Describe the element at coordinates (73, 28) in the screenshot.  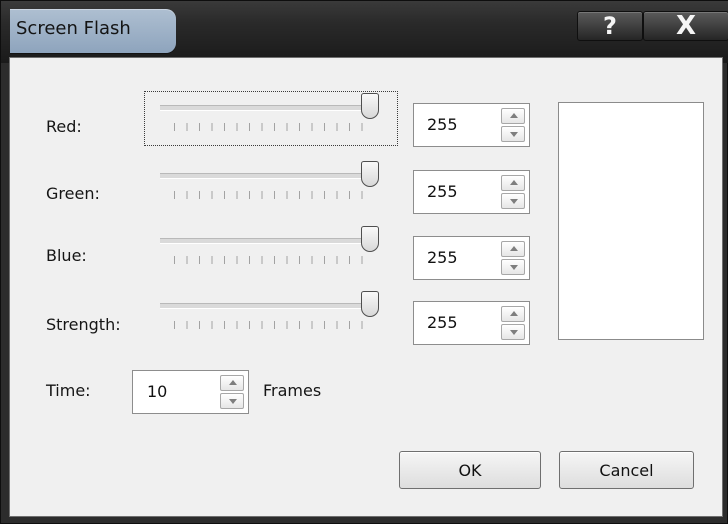
I see `window-title: Screen Flash` at that location.